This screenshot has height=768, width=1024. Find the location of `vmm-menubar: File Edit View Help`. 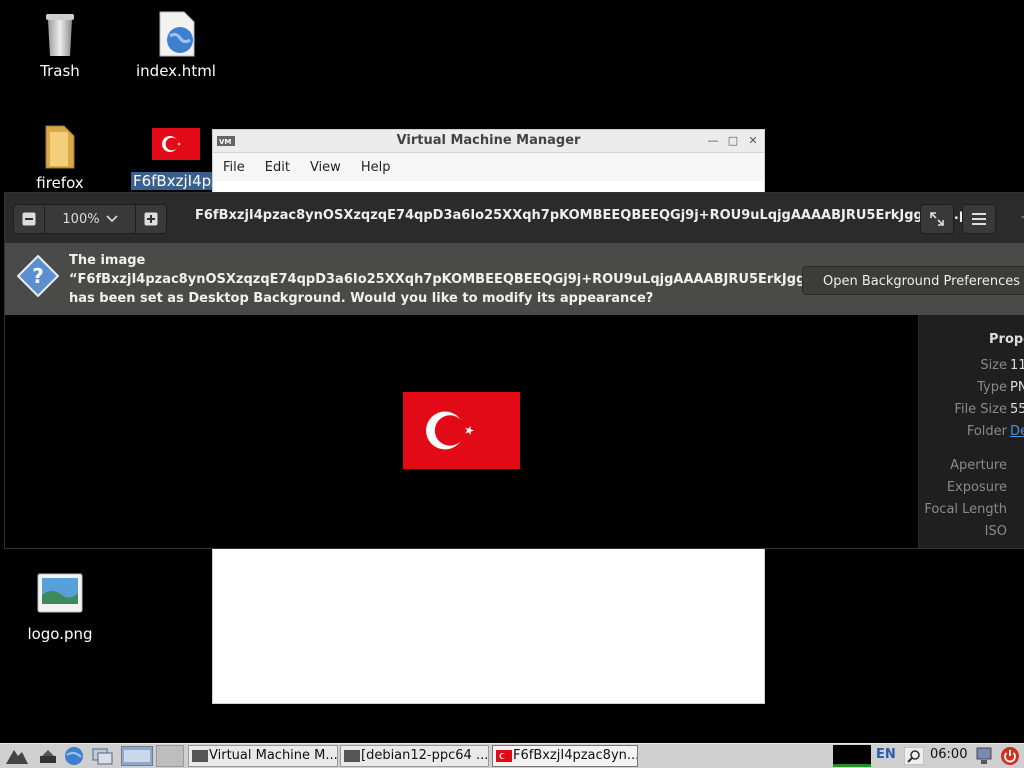

vmm-menubar: File Edit View Help is located at coordinates (488, 167).